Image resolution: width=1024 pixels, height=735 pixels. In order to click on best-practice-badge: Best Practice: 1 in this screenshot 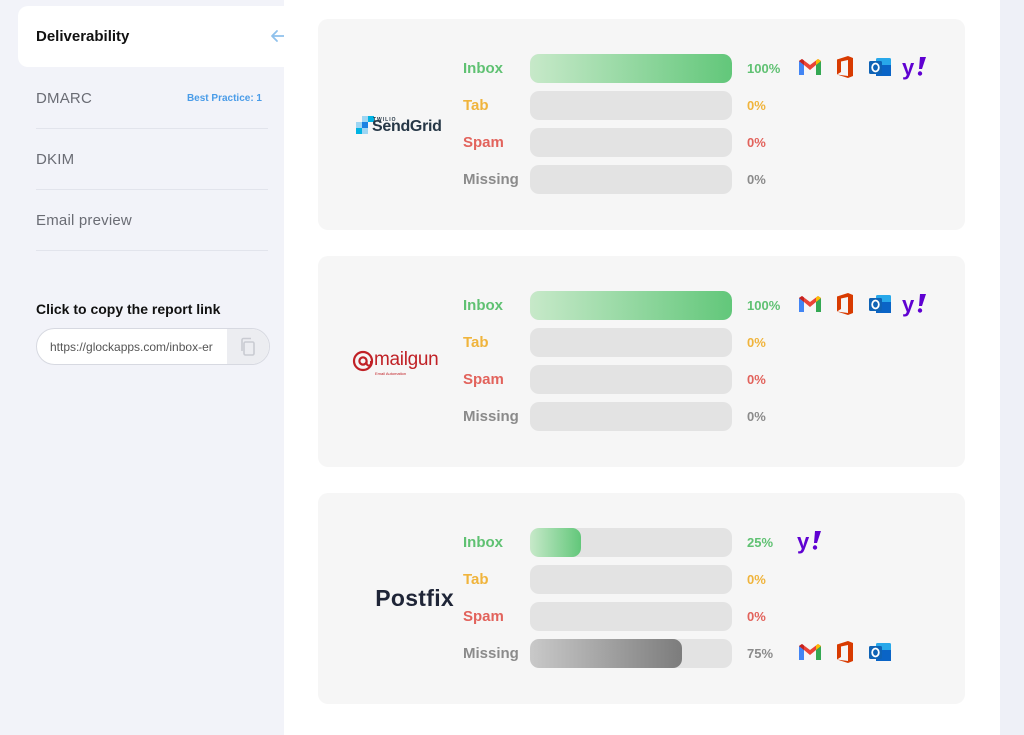, I will do `click(224, 98)`.